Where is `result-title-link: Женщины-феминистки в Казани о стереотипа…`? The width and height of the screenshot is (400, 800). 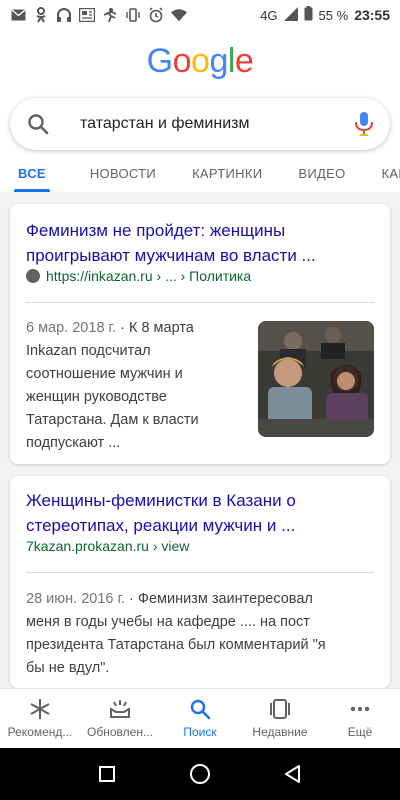 result-title-link: Женщины-феминистки в Казани о стереотипа… is located at coordinates (200, 513).